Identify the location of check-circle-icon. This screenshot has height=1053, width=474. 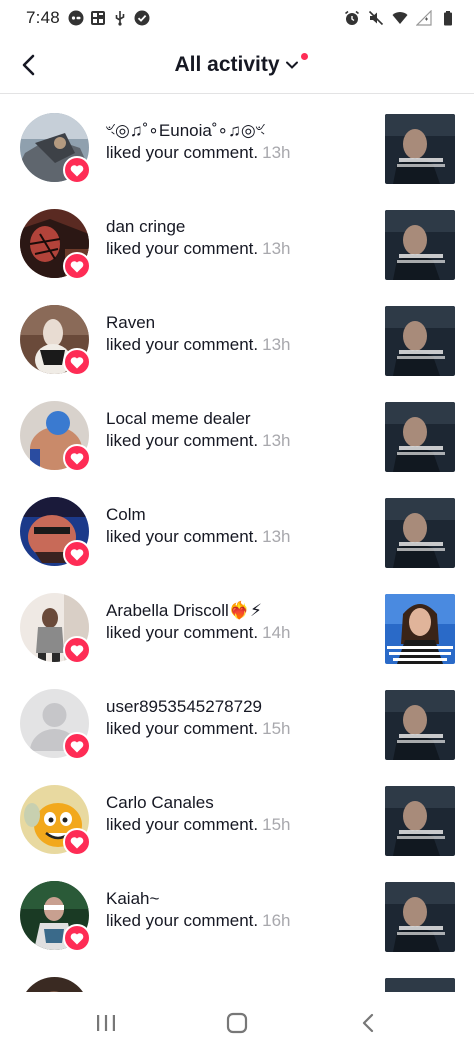
(142, 18).